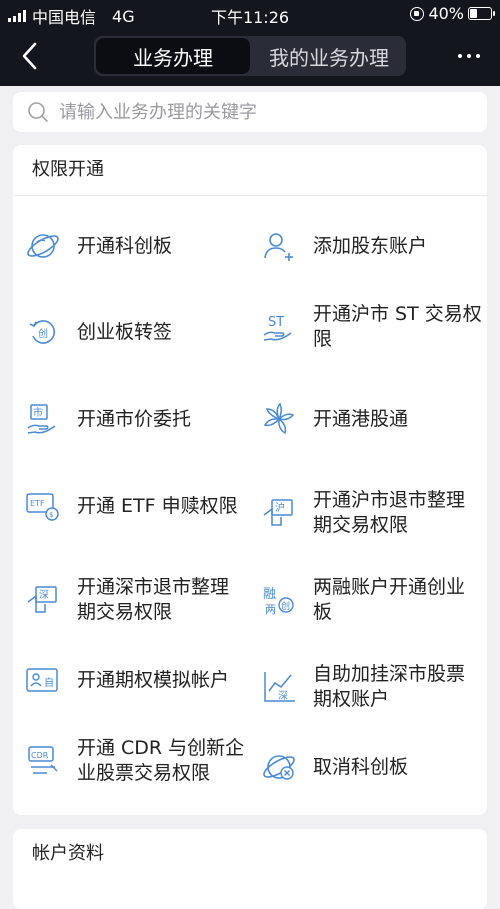 The image size is (500, 909). Describe the element at coordinates (153, 679) in the screenshot. I see `item-label: 开通期权模拟帐户` at that location.